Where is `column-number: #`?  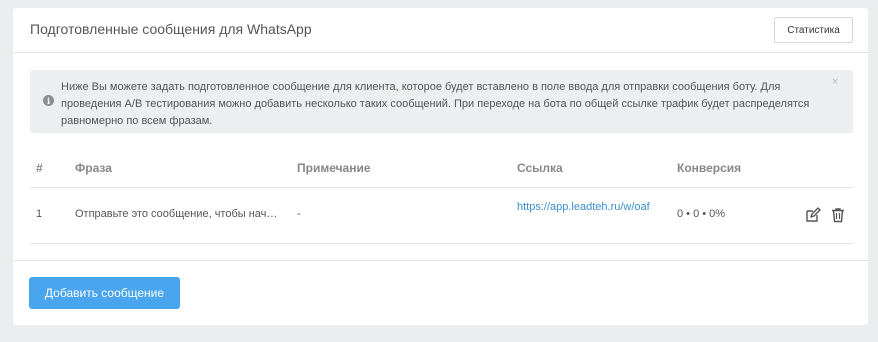
column-number: # is located at coordinates (39, 168).